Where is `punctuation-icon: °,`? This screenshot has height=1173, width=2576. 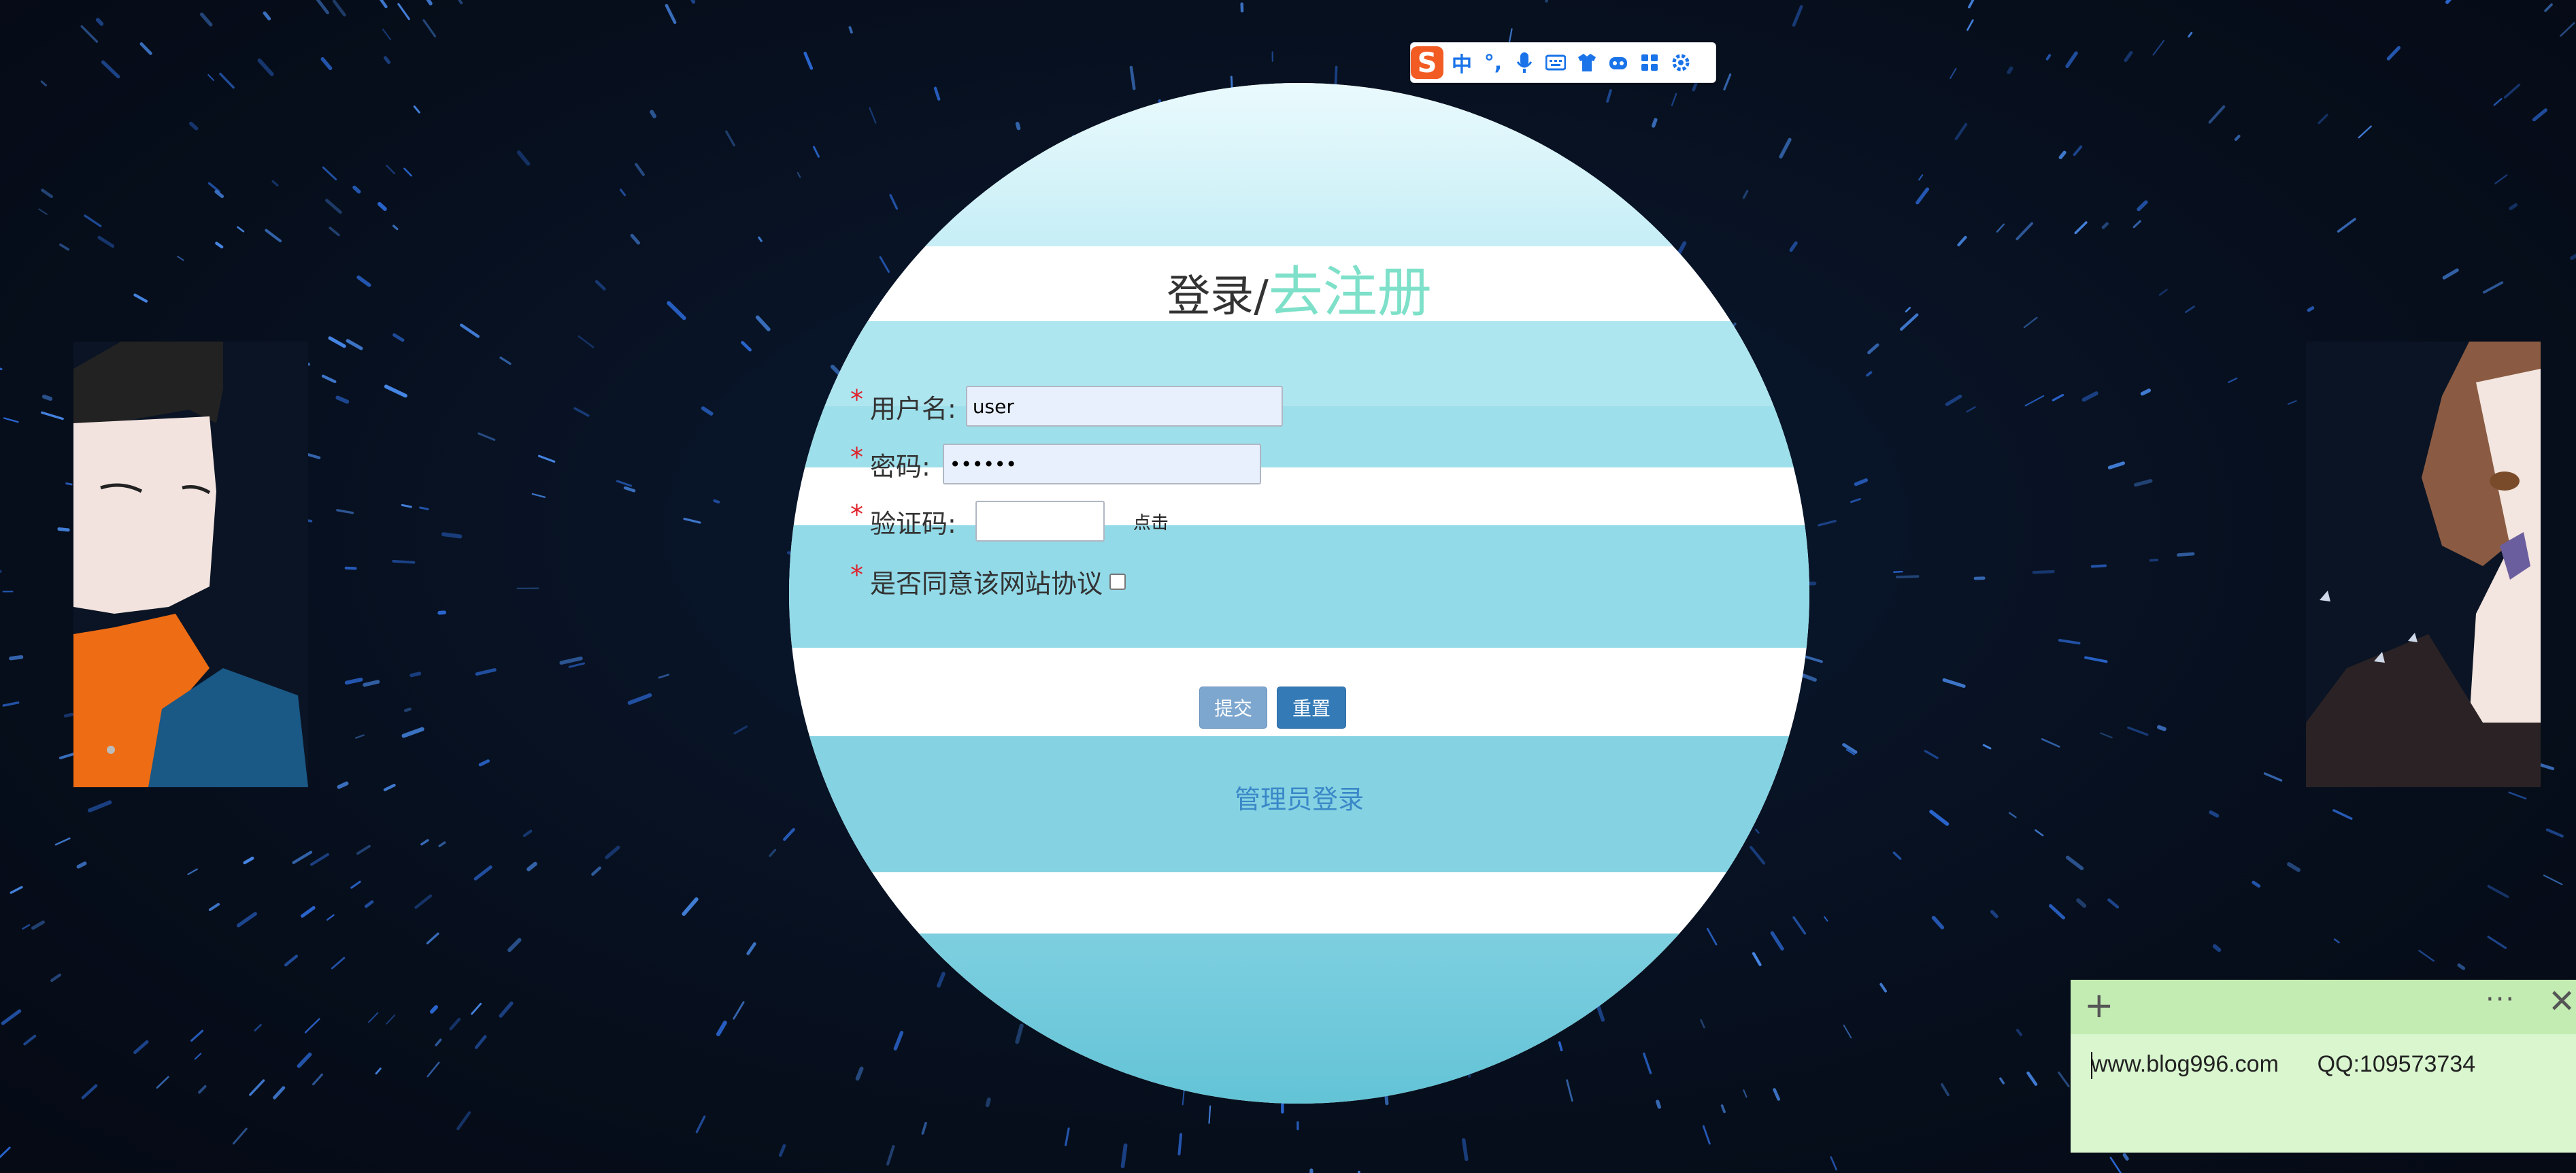
punctuation-icon: °, is located at coordinates (1493, 62).